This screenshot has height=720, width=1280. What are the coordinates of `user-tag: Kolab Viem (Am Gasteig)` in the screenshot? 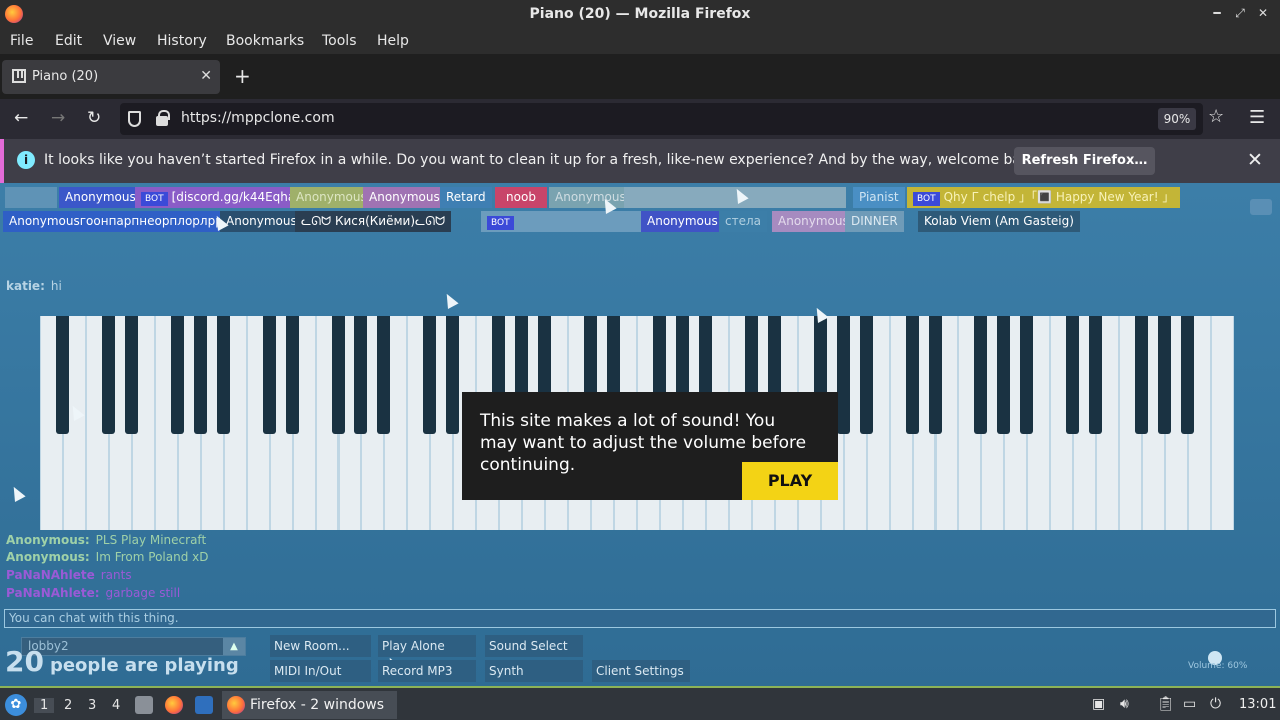 It's located at (999, 221).